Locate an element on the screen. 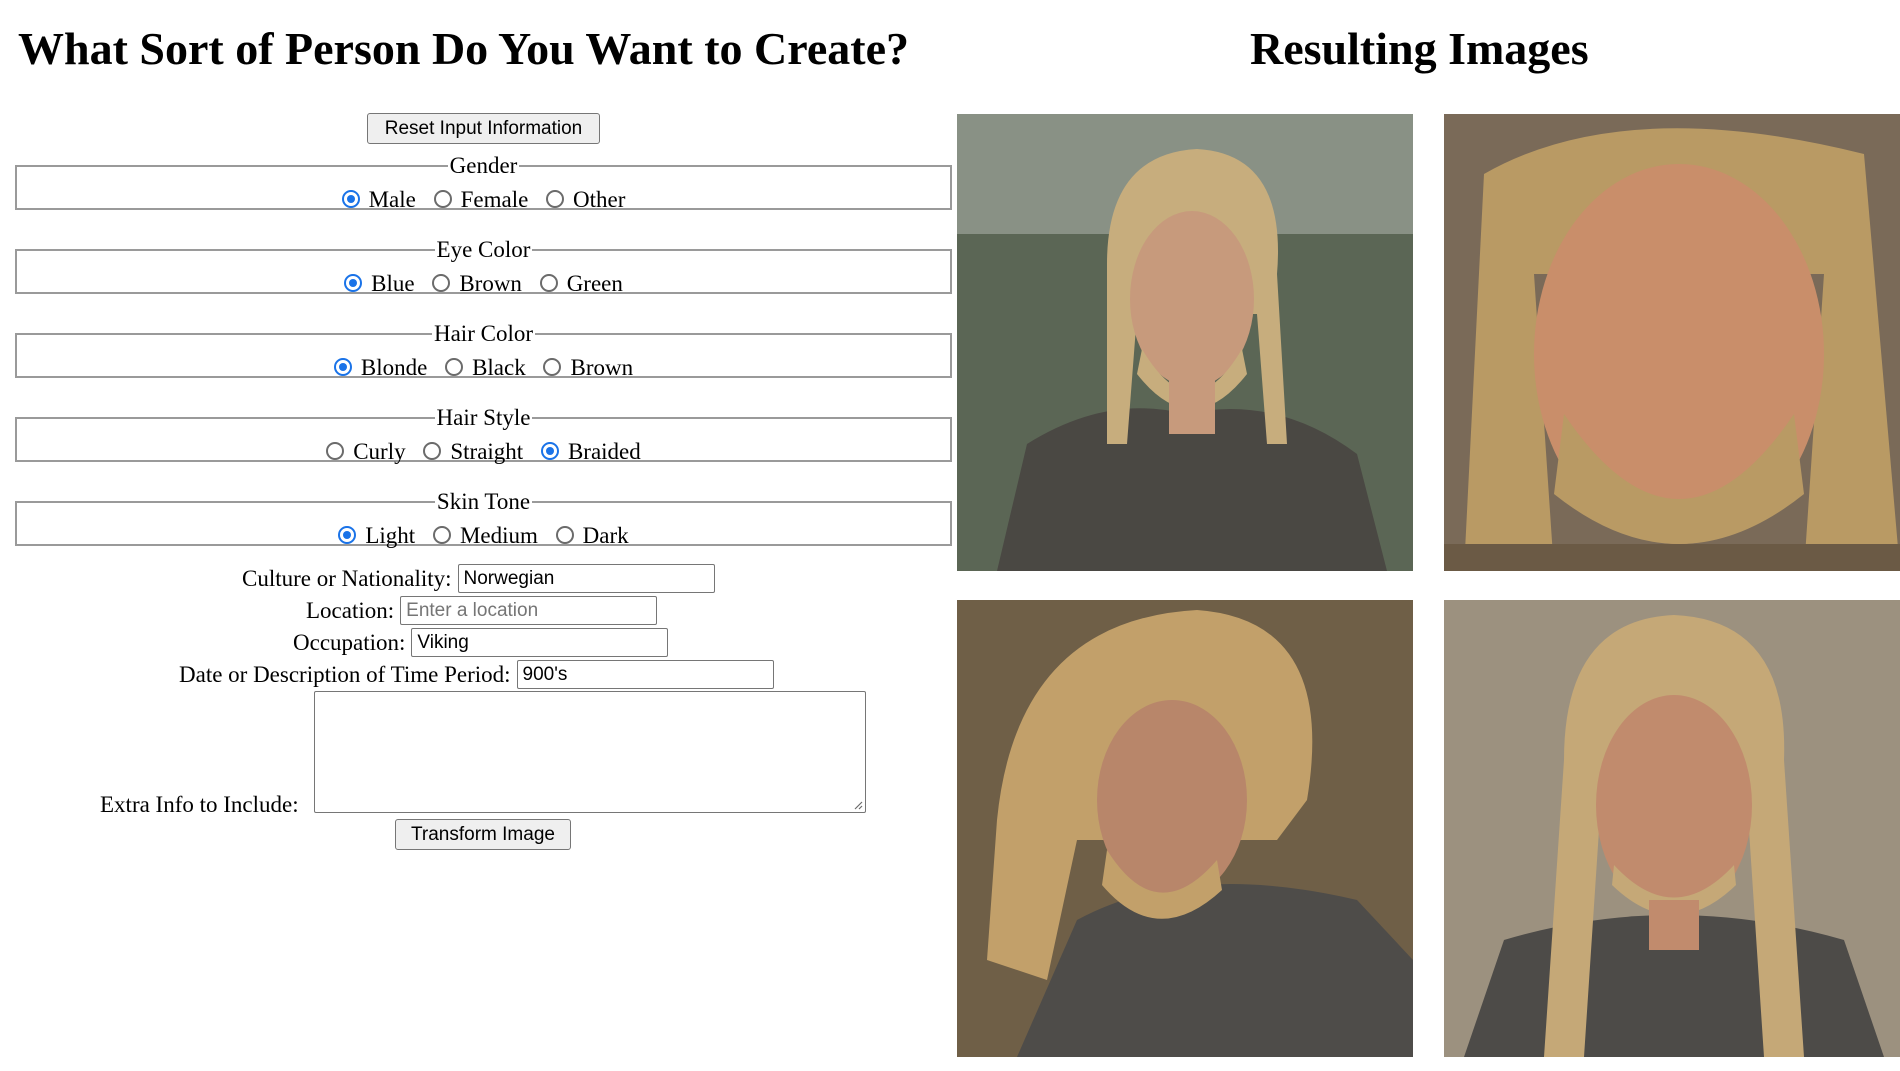 The height and width of the screenshot is (1071, 1900). culture-row: Culture or Nationality: Norwegian is located at coordinates (478, 579).